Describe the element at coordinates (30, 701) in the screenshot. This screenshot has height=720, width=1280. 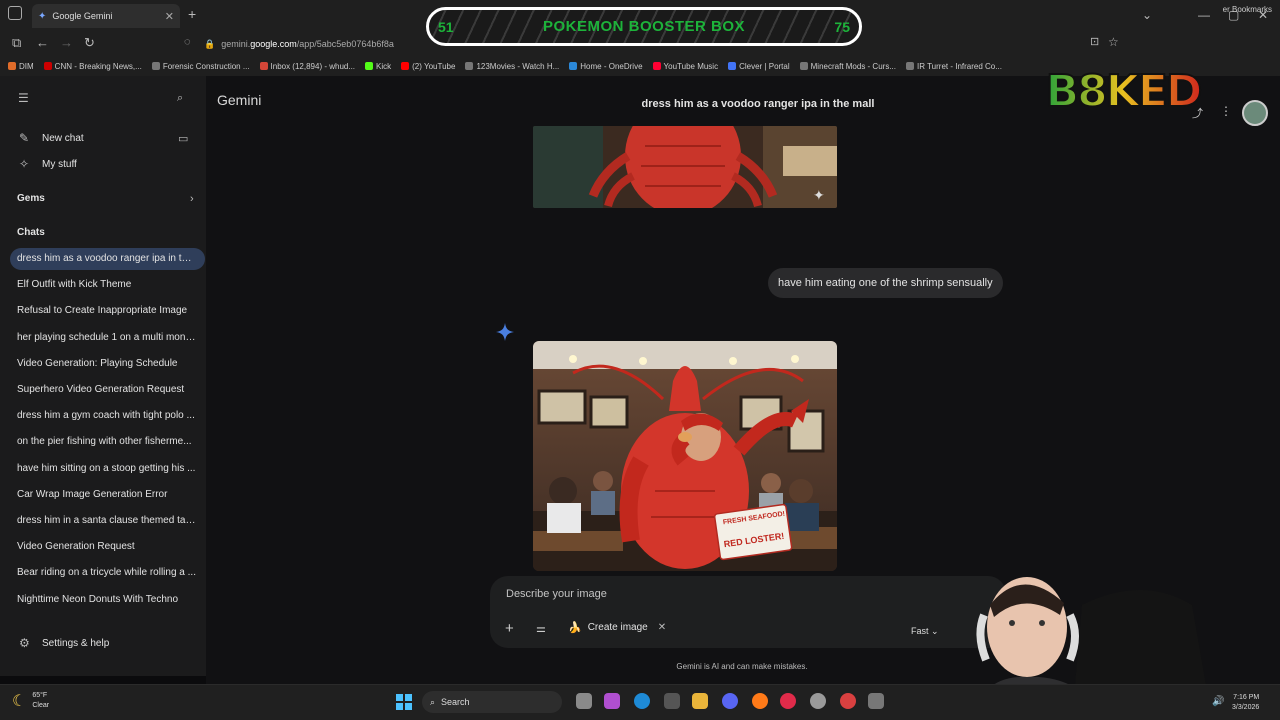
I see `weather-widget: ☾ 65°F Clear` at that location.